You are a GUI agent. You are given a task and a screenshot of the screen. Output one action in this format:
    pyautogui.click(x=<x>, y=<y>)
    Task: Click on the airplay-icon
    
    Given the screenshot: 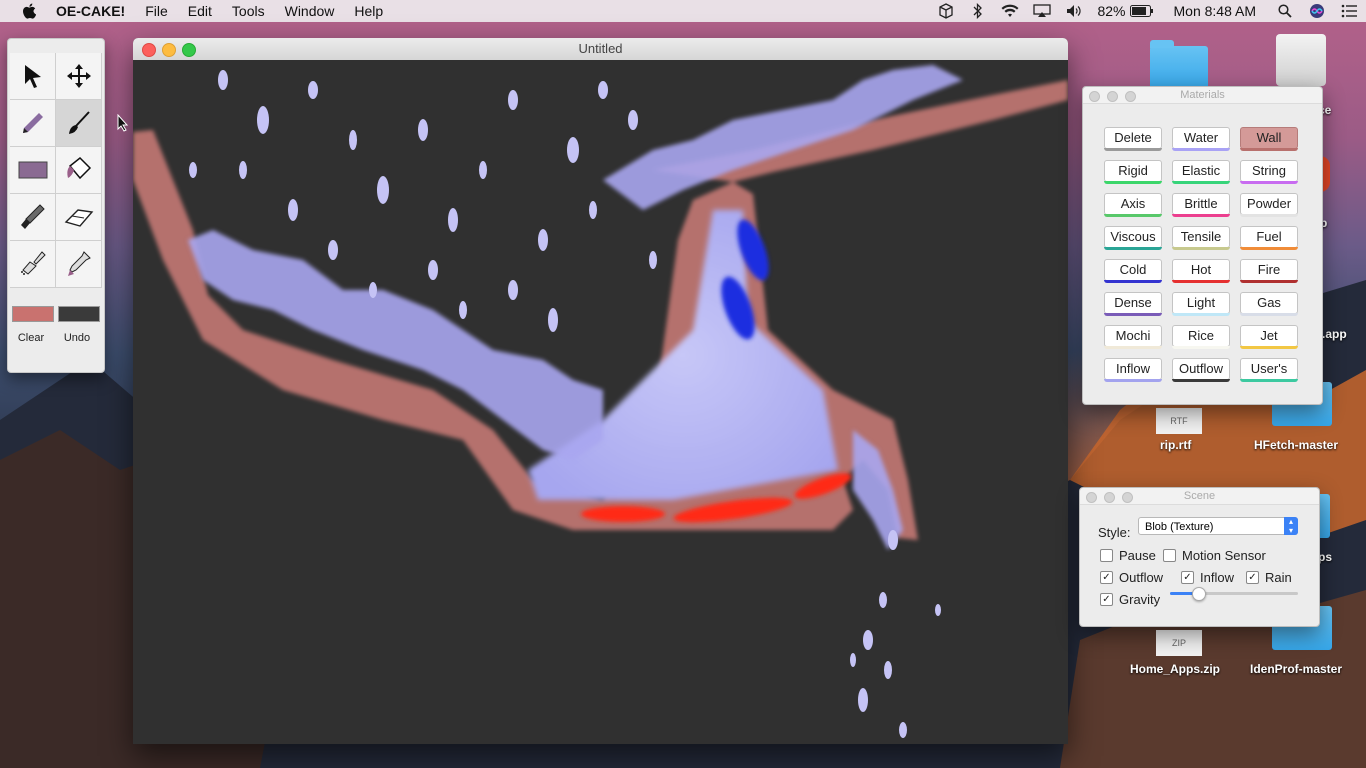 What is the action you would take?
    pyautogui.click(x=1042, y=11)
    